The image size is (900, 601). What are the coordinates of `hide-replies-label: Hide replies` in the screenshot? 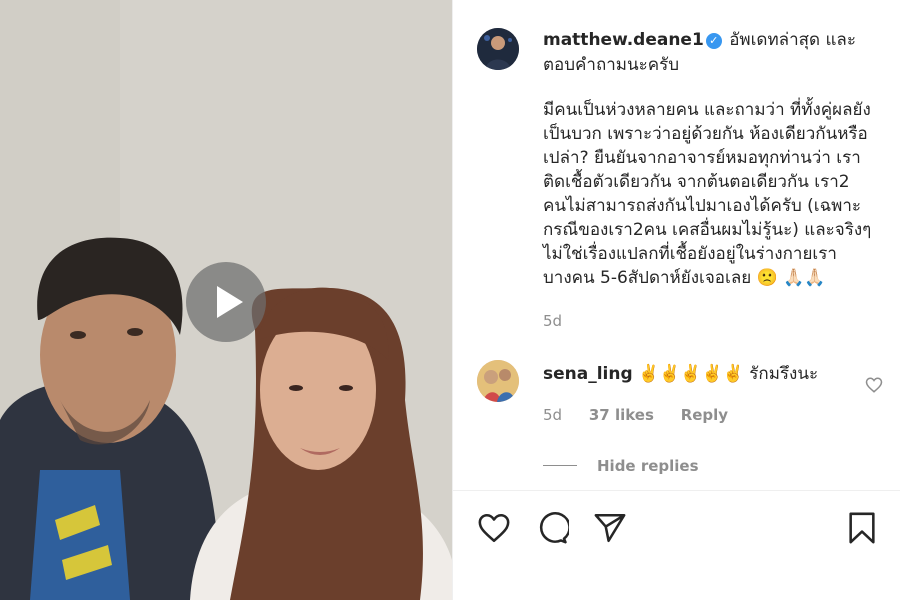 It's located at (648, 466).